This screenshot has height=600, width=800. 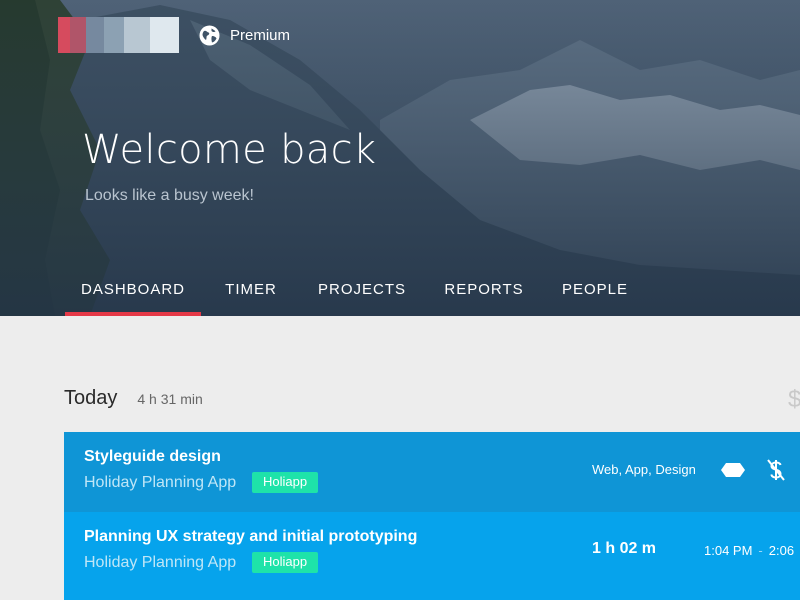 What do you see at coordinates (229, 150) in the screenshot?
I see `page-title: Welcome back` at bounding box center [229, 150].